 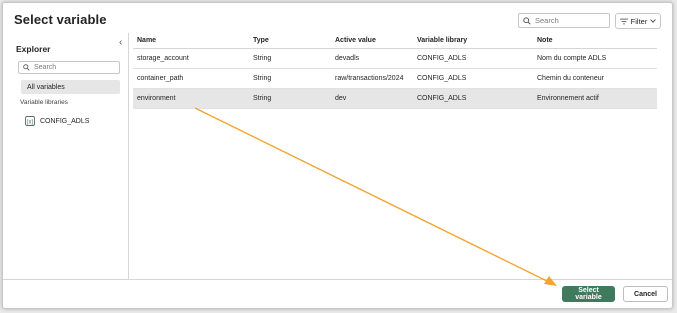 What do you see at coordinates (65, 121) in the screenshot?
I see `library-name: CONFIG_ADLS` at bounding box center [65, 121].